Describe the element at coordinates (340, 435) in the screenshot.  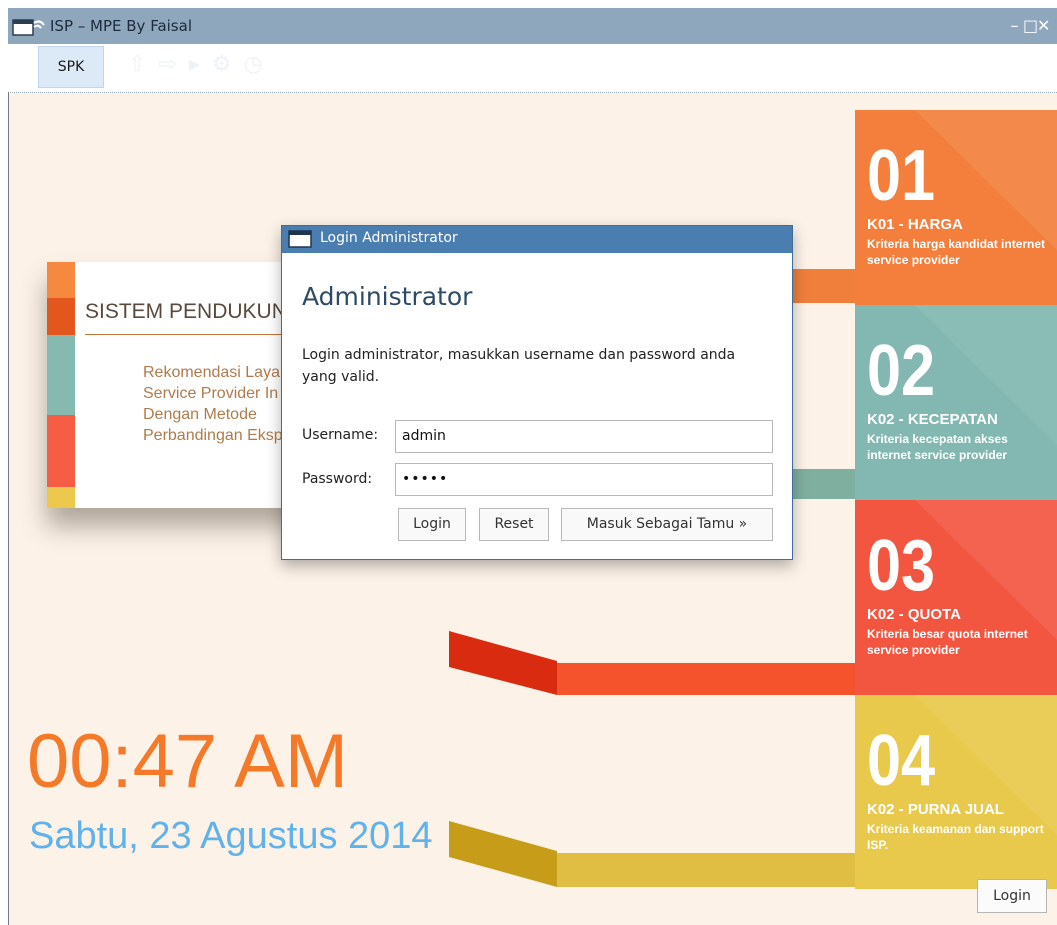
I see `username-label: Username:` at that location.